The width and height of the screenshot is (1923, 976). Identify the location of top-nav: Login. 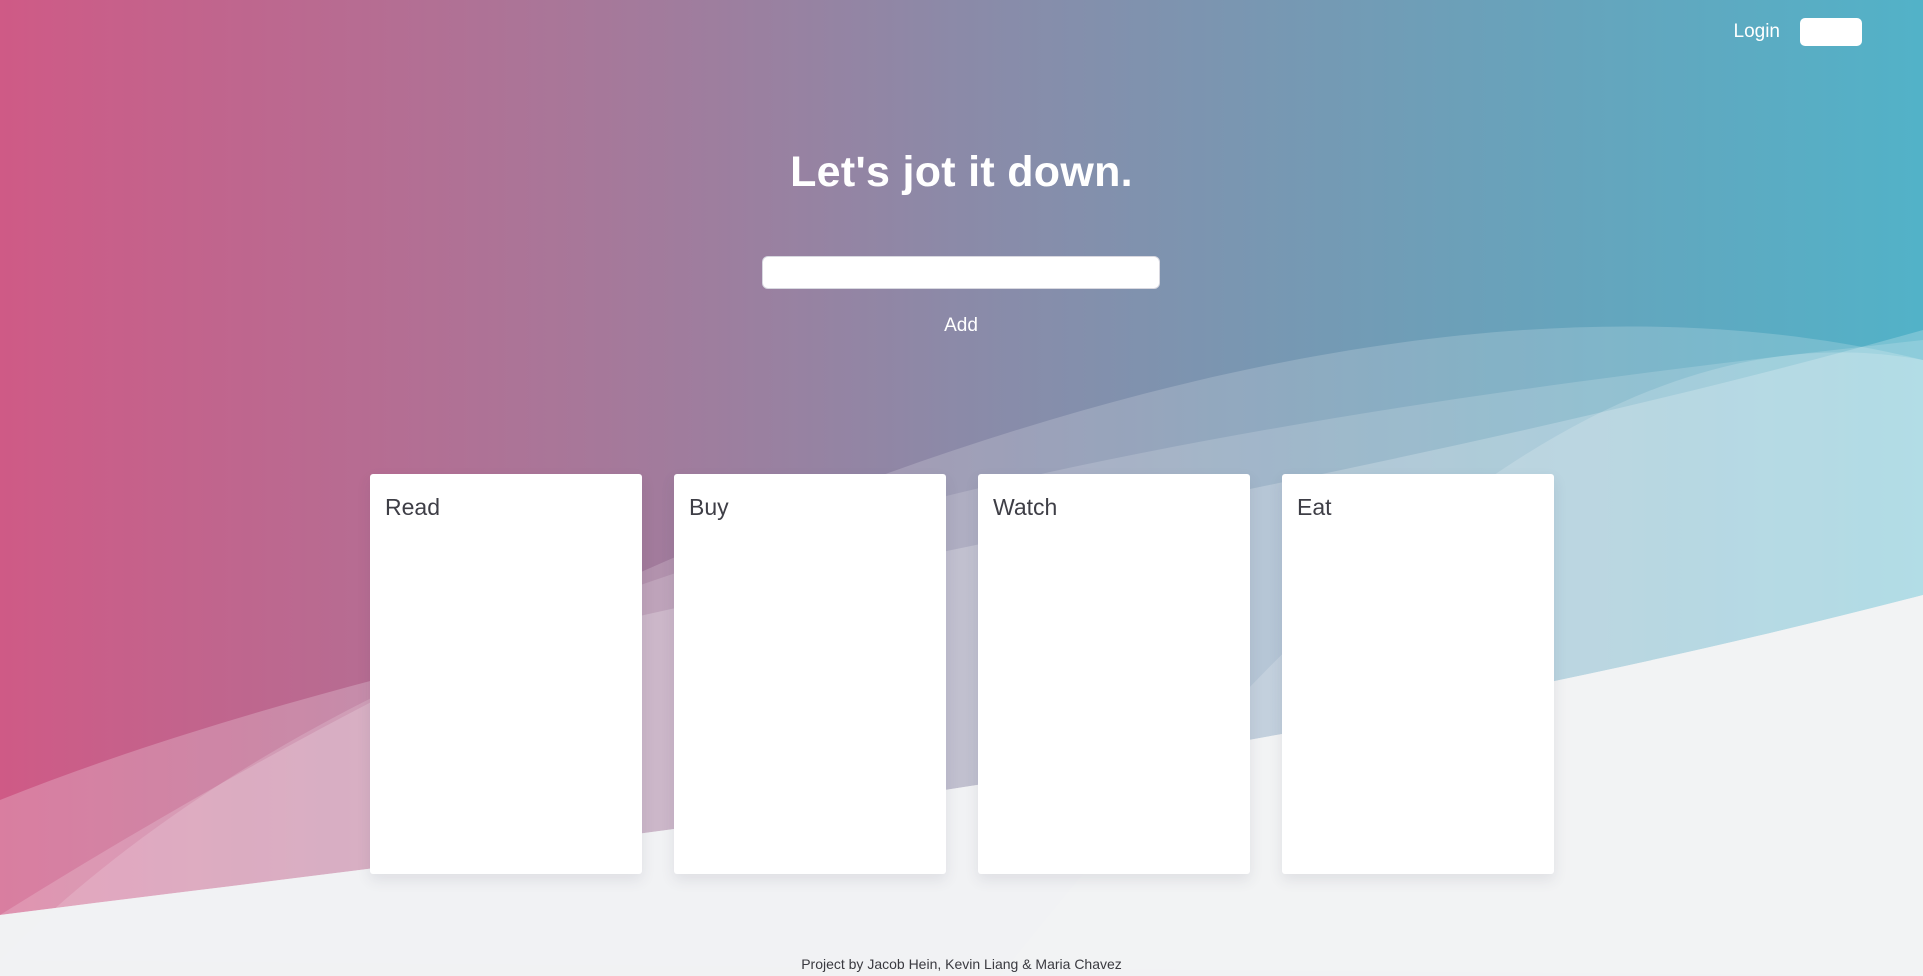
(1798, 32).